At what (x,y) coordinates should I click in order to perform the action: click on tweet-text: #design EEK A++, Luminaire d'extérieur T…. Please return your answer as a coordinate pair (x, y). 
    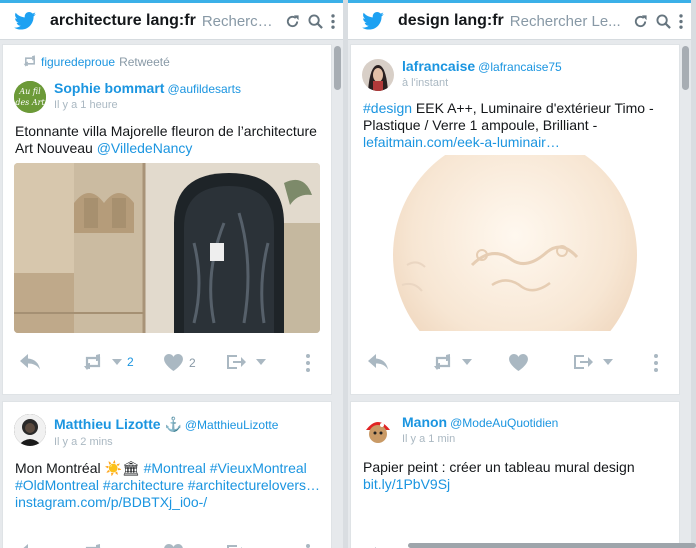
    Looking at the image, I should click on (508, 125).